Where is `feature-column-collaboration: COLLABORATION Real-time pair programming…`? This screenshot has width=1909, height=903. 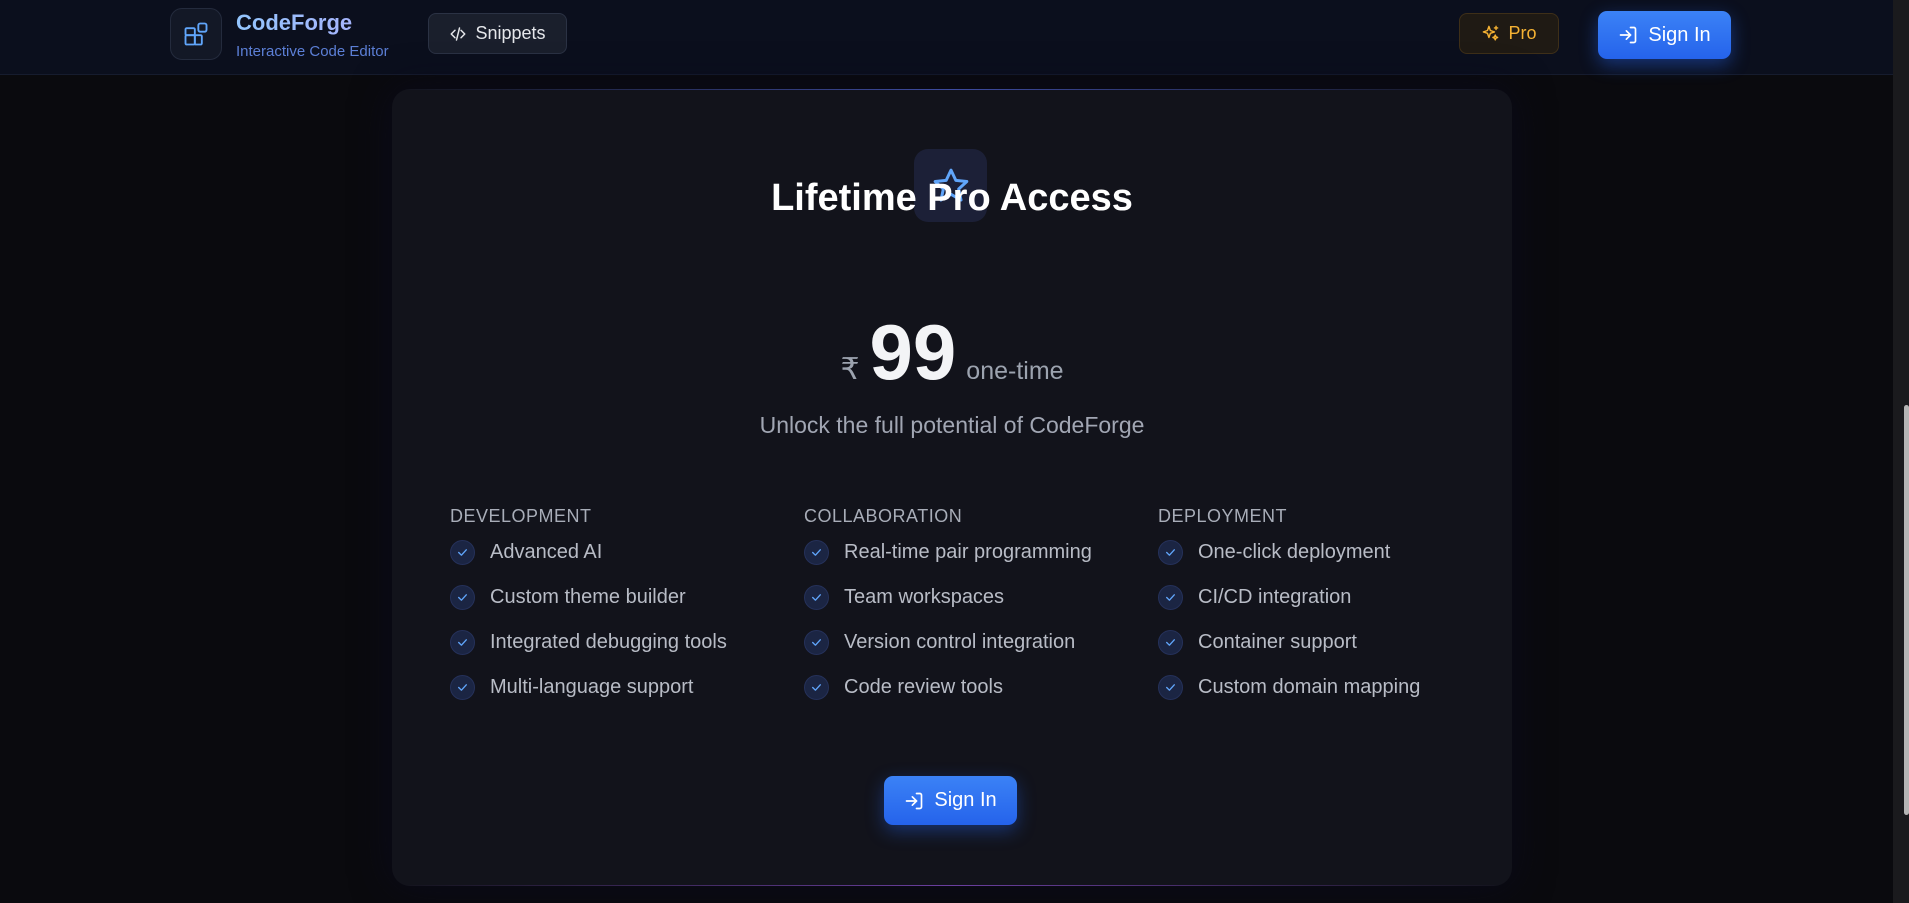
feature-column-collaboration: COLLABORATION Real-time pair programming… is located at coordinates (969, 608).